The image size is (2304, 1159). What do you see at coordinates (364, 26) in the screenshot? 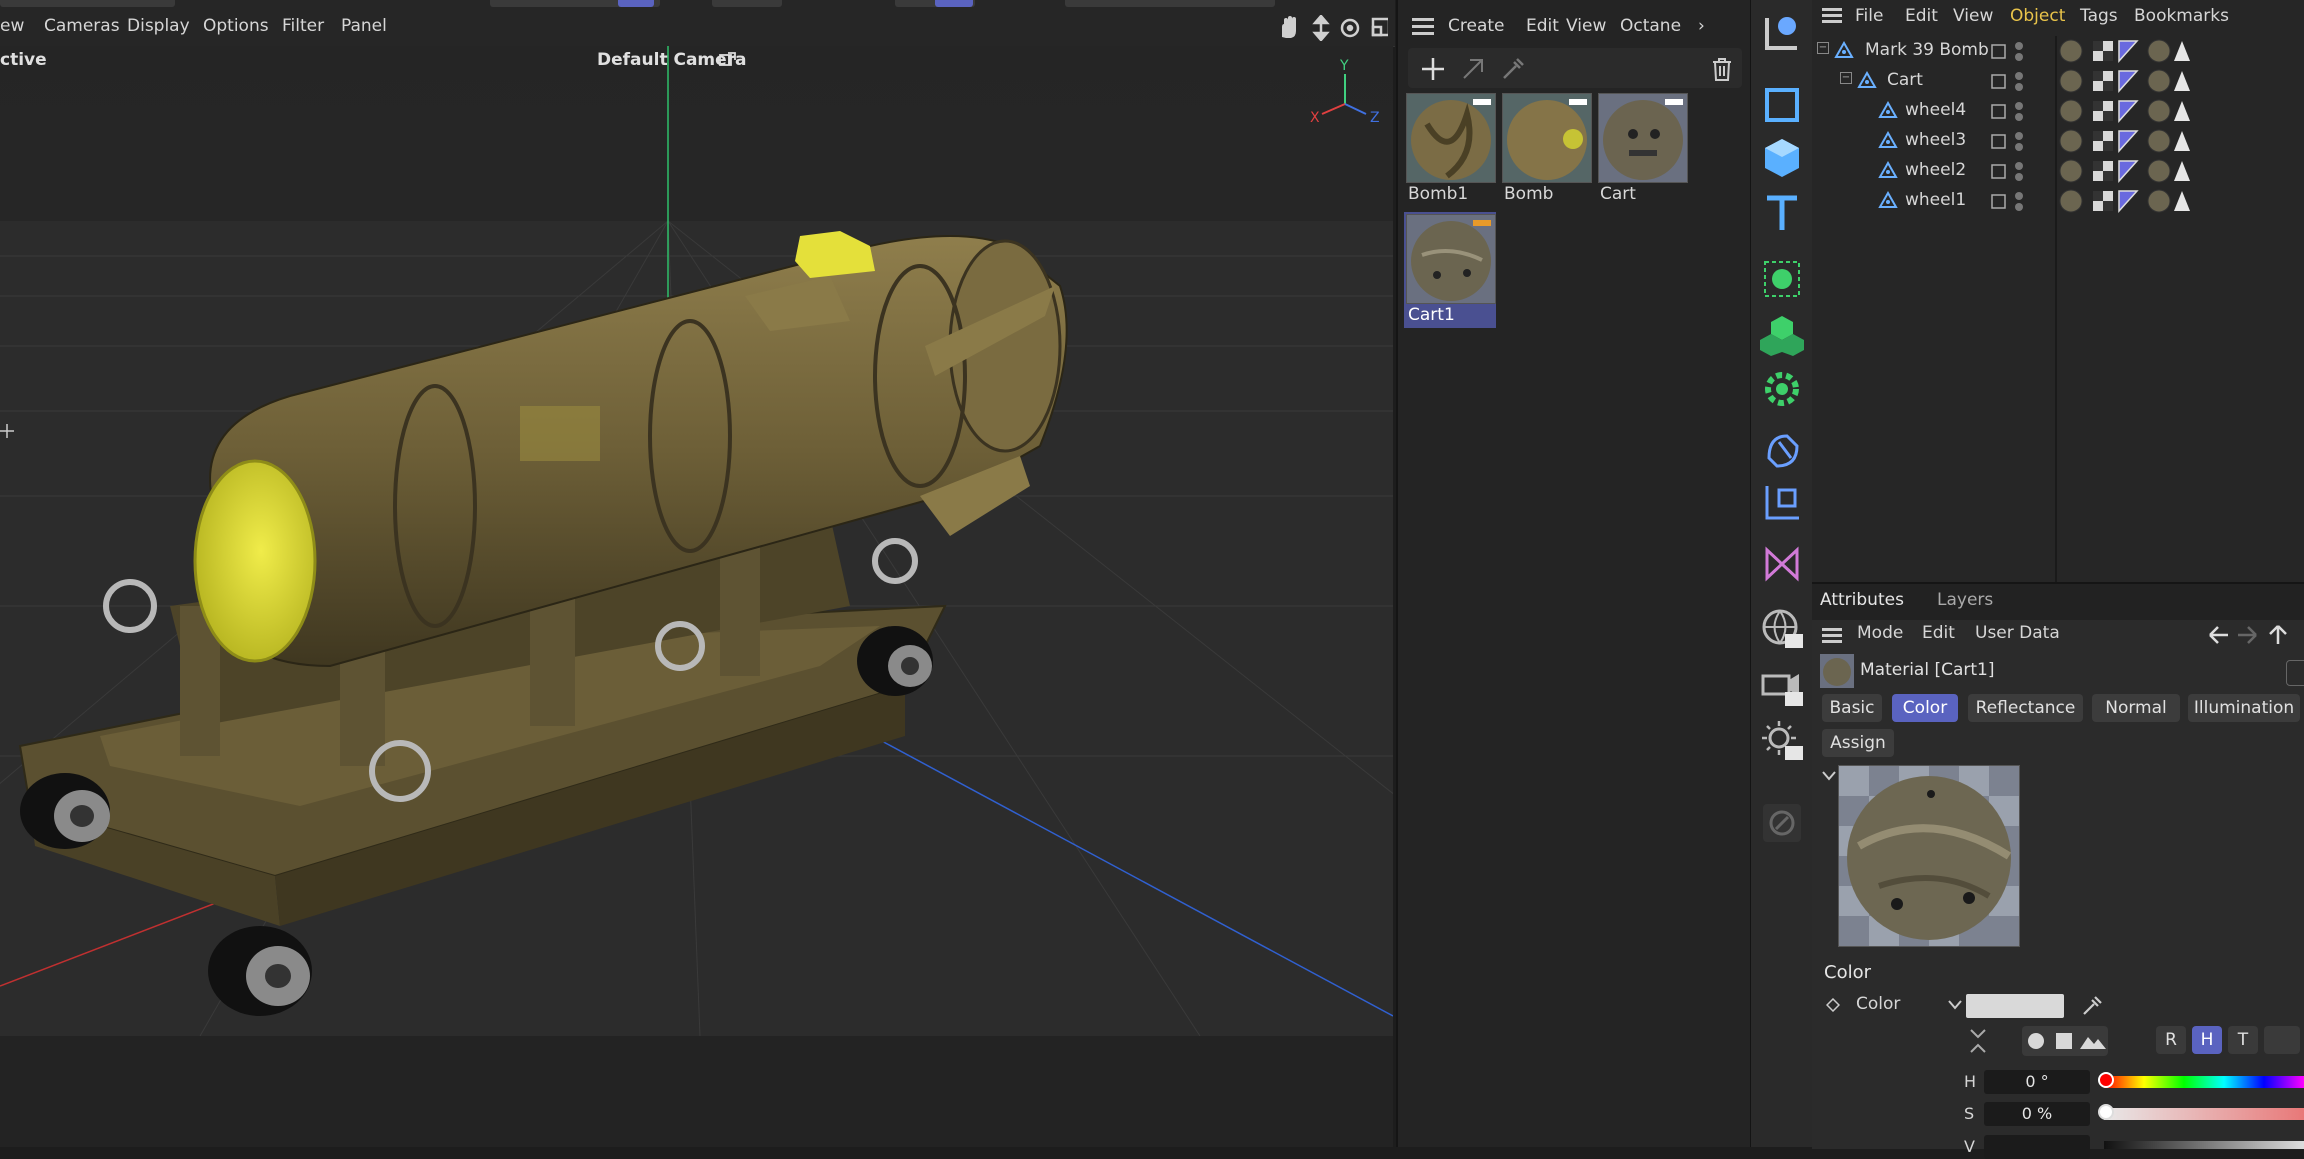
I see `menu-panel: Panel` at bounding box center [364, 26].